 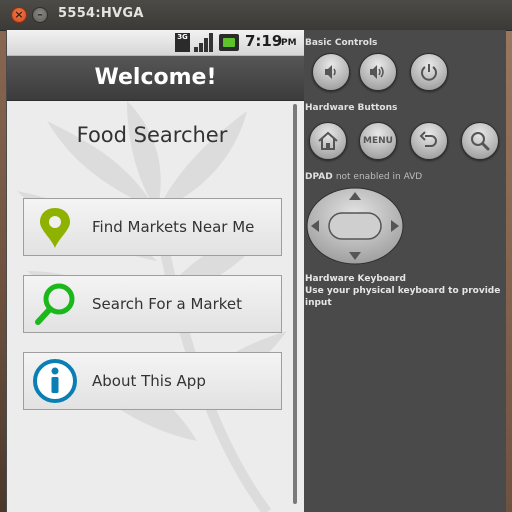 I want to click on find-markets-label: Find Markets Near Me, so click(x=173, y=227).